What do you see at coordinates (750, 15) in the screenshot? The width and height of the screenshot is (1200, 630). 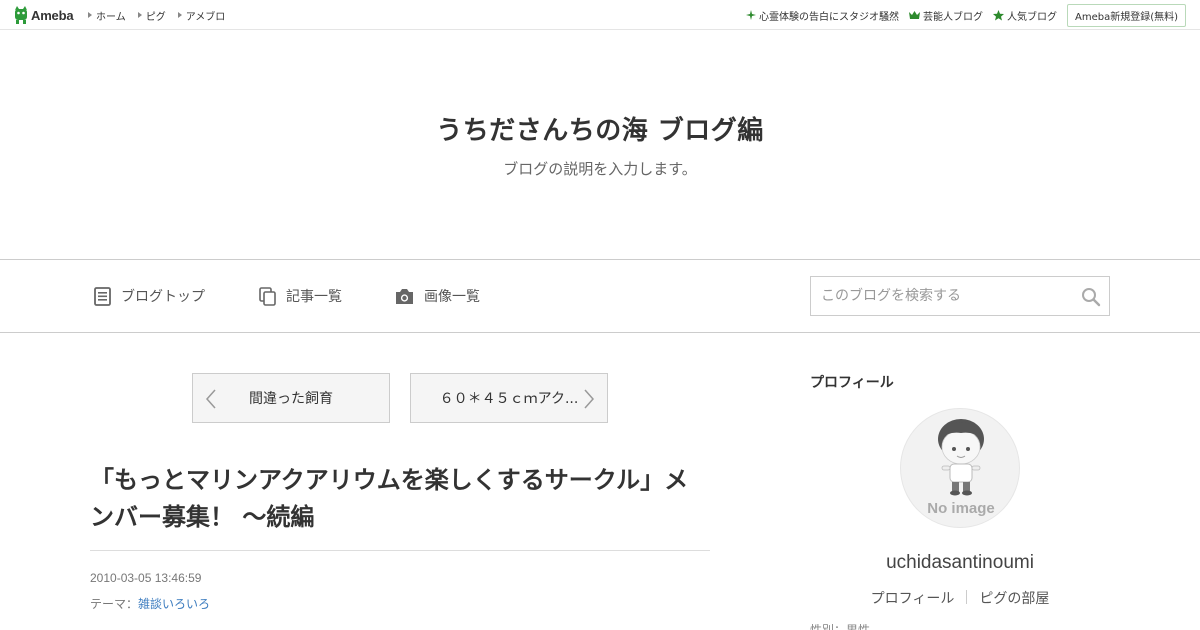 I see `sparkle-icon` at bounding box center [750, 15].